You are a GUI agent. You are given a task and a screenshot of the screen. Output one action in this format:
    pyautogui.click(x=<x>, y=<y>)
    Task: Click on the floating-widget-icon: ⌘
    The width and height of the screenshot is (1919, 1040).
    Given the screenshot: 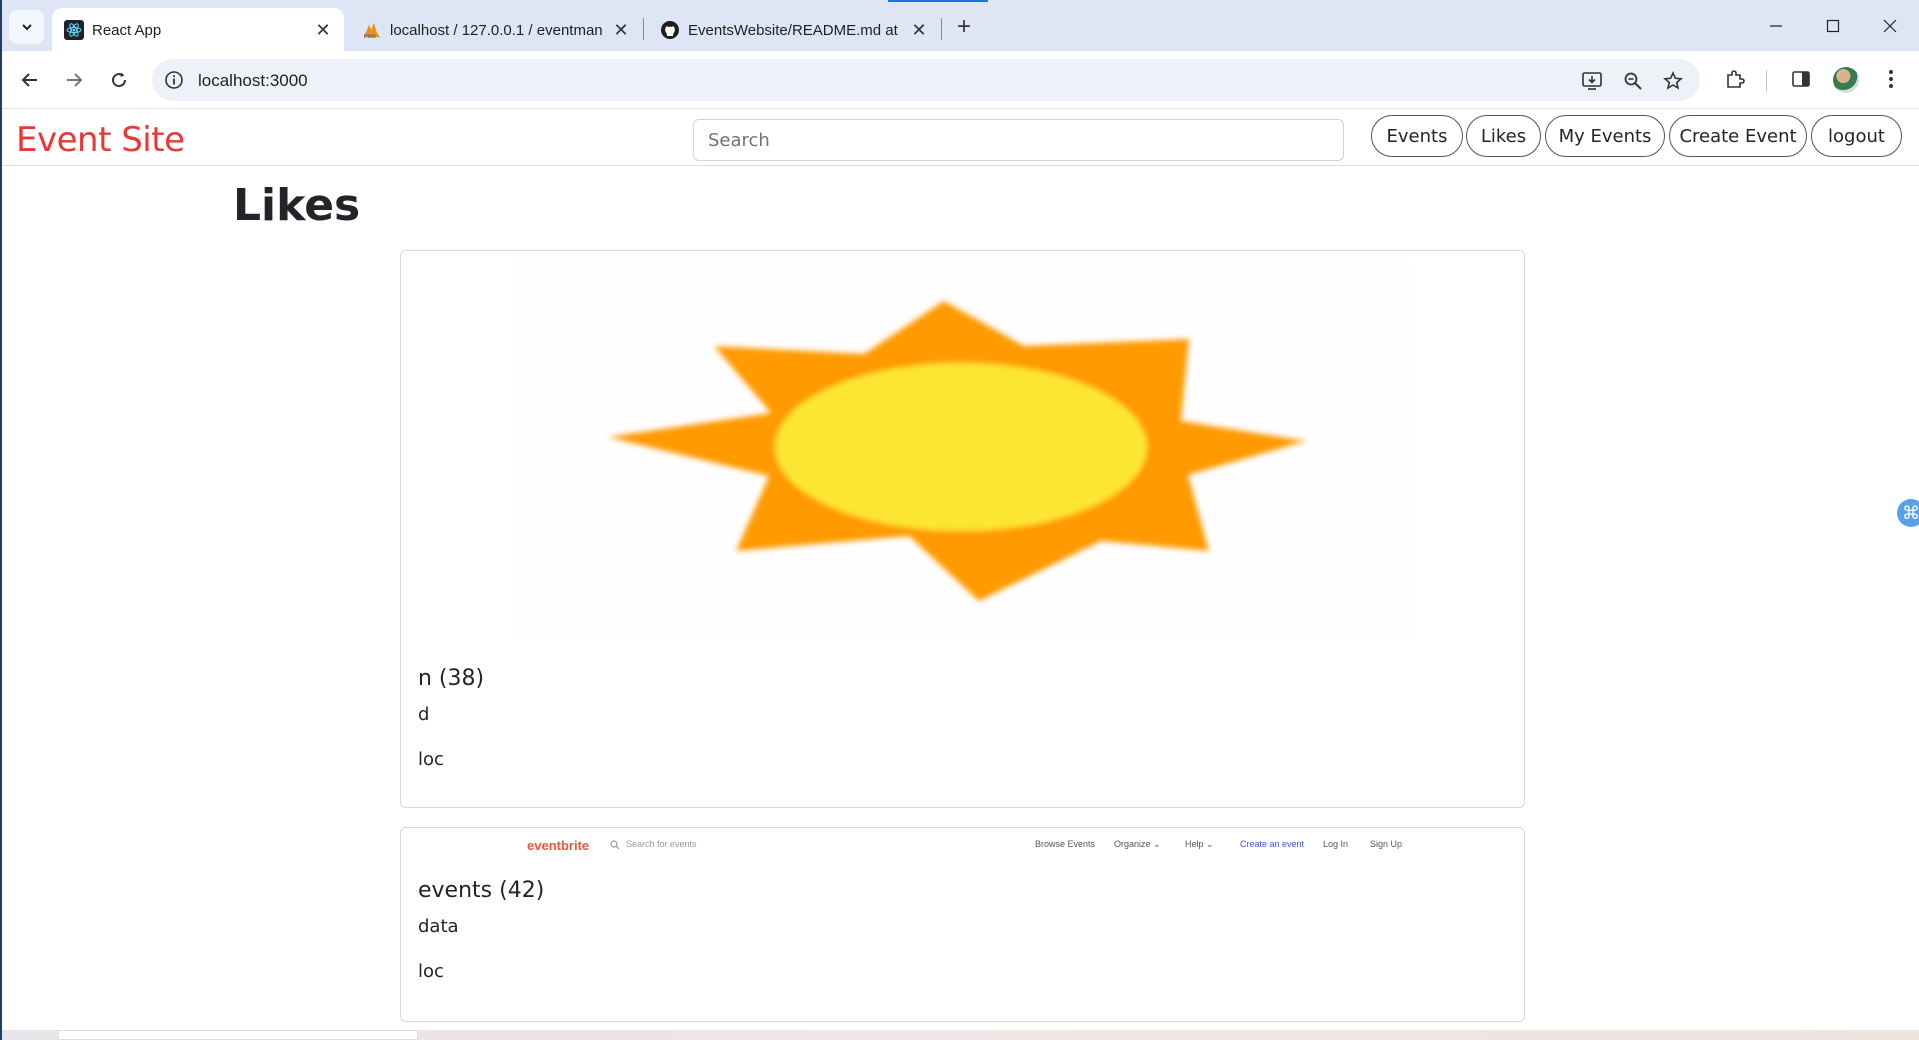 What is the action you would take?
    pyautogui.click(x=1908, y=513)
    